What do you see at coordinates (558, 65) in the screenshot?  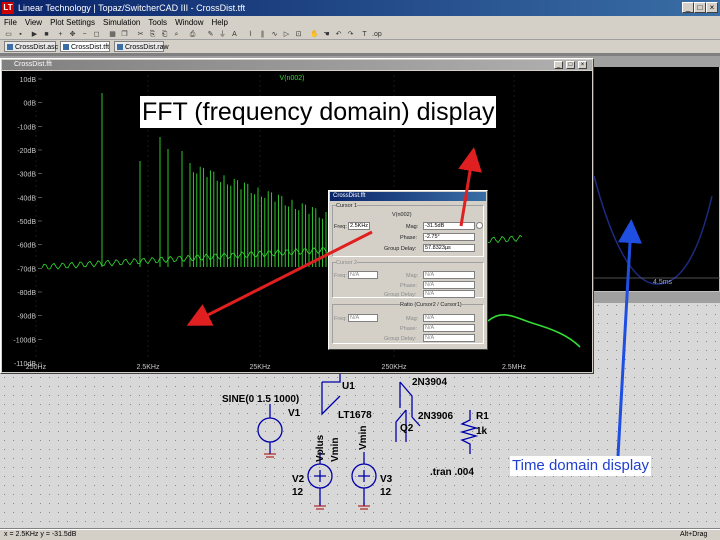 I see `fft-minimize-button: _` at bounding box center [558, 65].